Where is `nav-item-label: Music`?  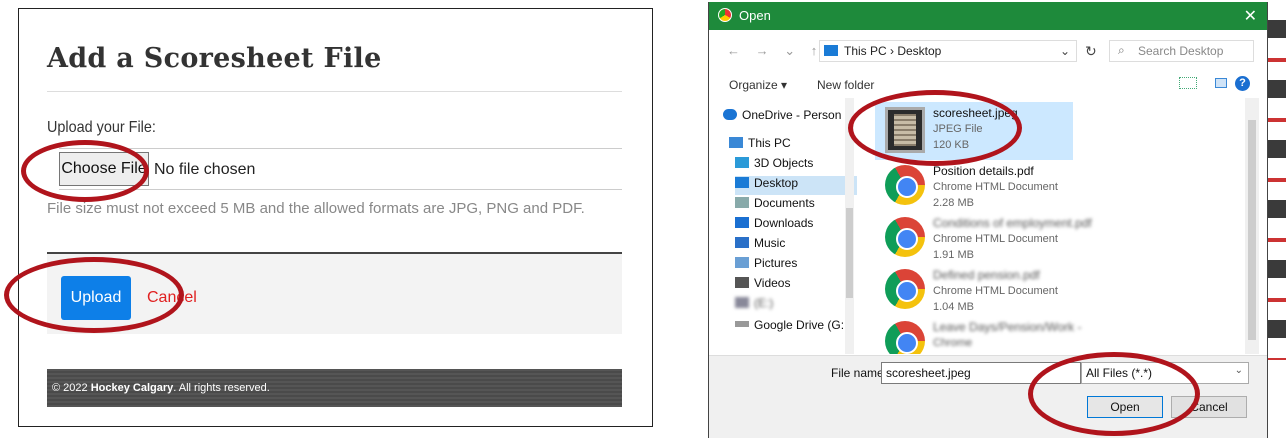
nav-item-label: Music is located at coordinates (770, 243).